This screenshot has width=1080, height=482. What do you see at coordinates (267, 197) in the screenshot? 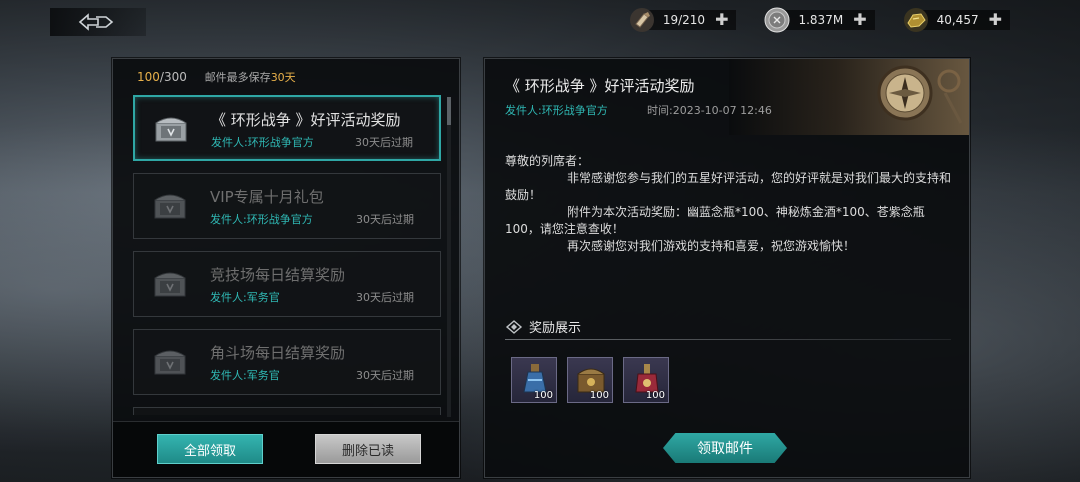
I see `mail-title: VIP专属十月礼包` at bounding box center [267, 197].